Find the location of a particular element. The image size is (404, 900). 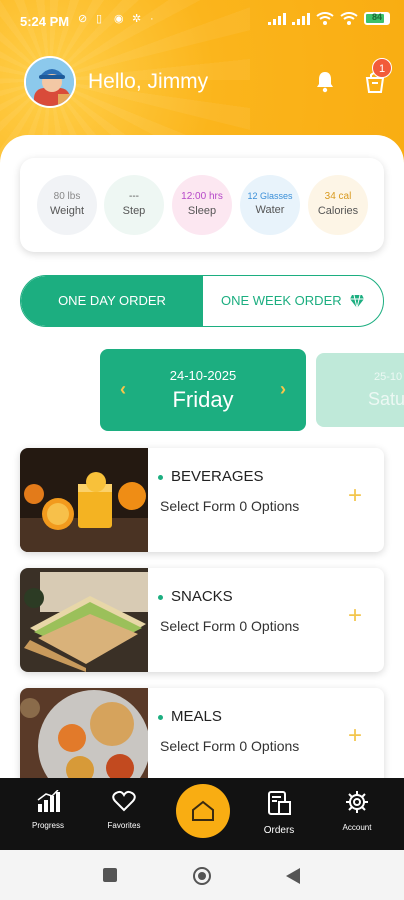

cart-badge: 1 is located at coordinates (382, 68).